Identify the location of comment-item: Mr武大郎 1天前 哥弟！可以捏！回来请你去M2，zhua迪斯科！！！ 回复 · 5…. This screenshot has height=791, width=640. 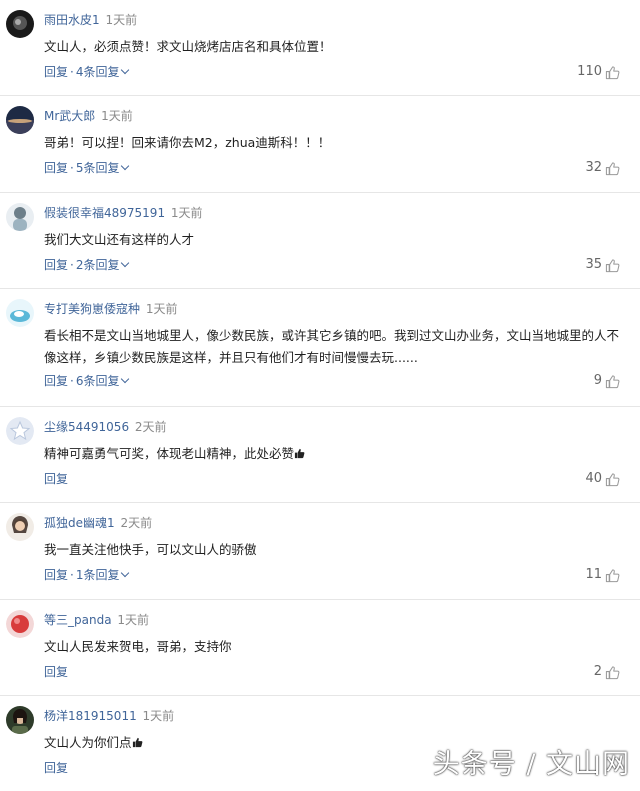
(320, 144).